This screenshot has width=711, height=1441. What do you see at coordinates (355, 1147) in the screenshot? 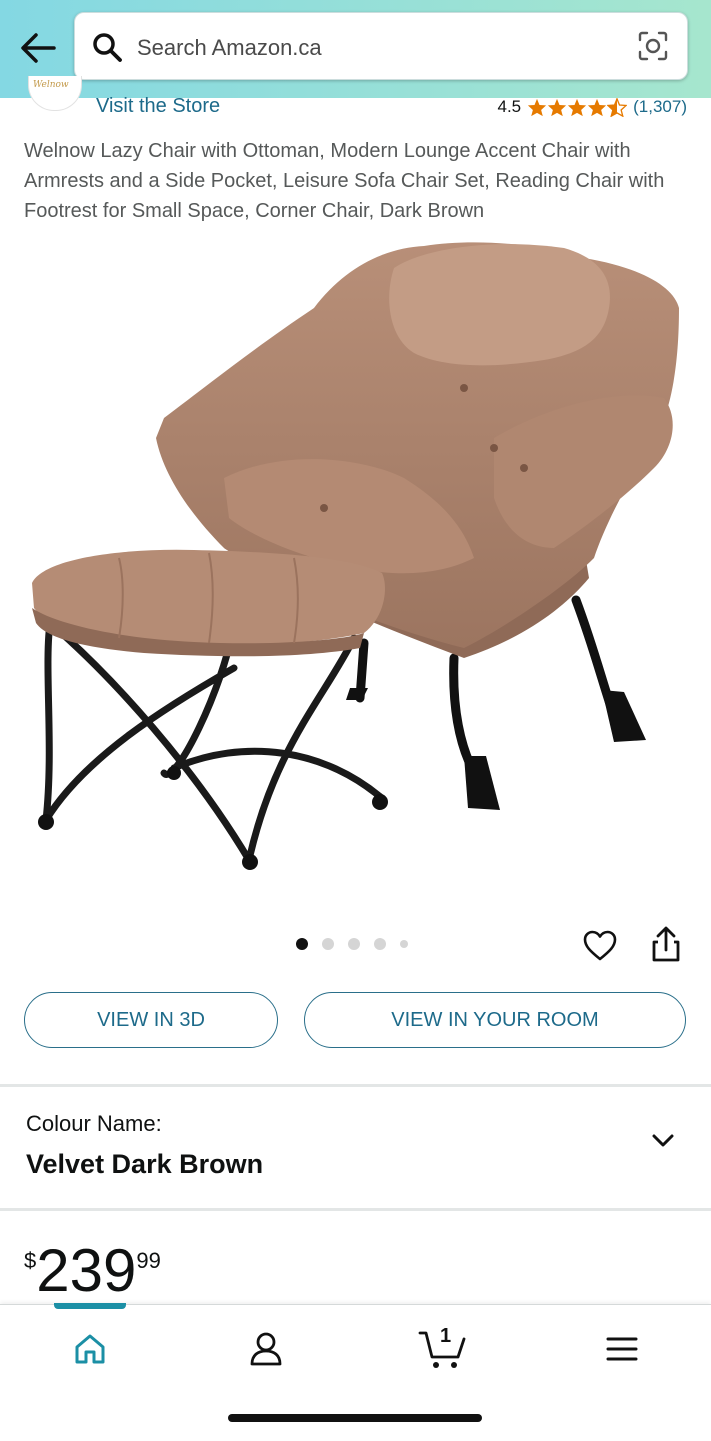
I see `colour-selector: Colour Name: Velvet Dark Brown` at bounding box center [355, 1147].